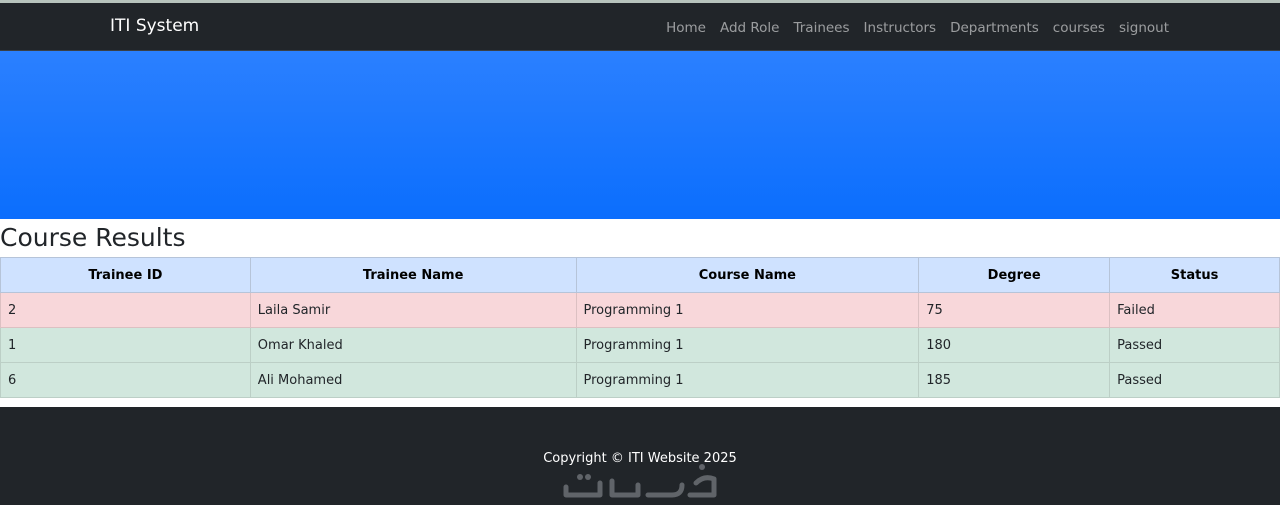  Describe the element at coordinates (413, 345) in the screenshot. I see `cell-trainee-name: Omar Khaled` at that location.